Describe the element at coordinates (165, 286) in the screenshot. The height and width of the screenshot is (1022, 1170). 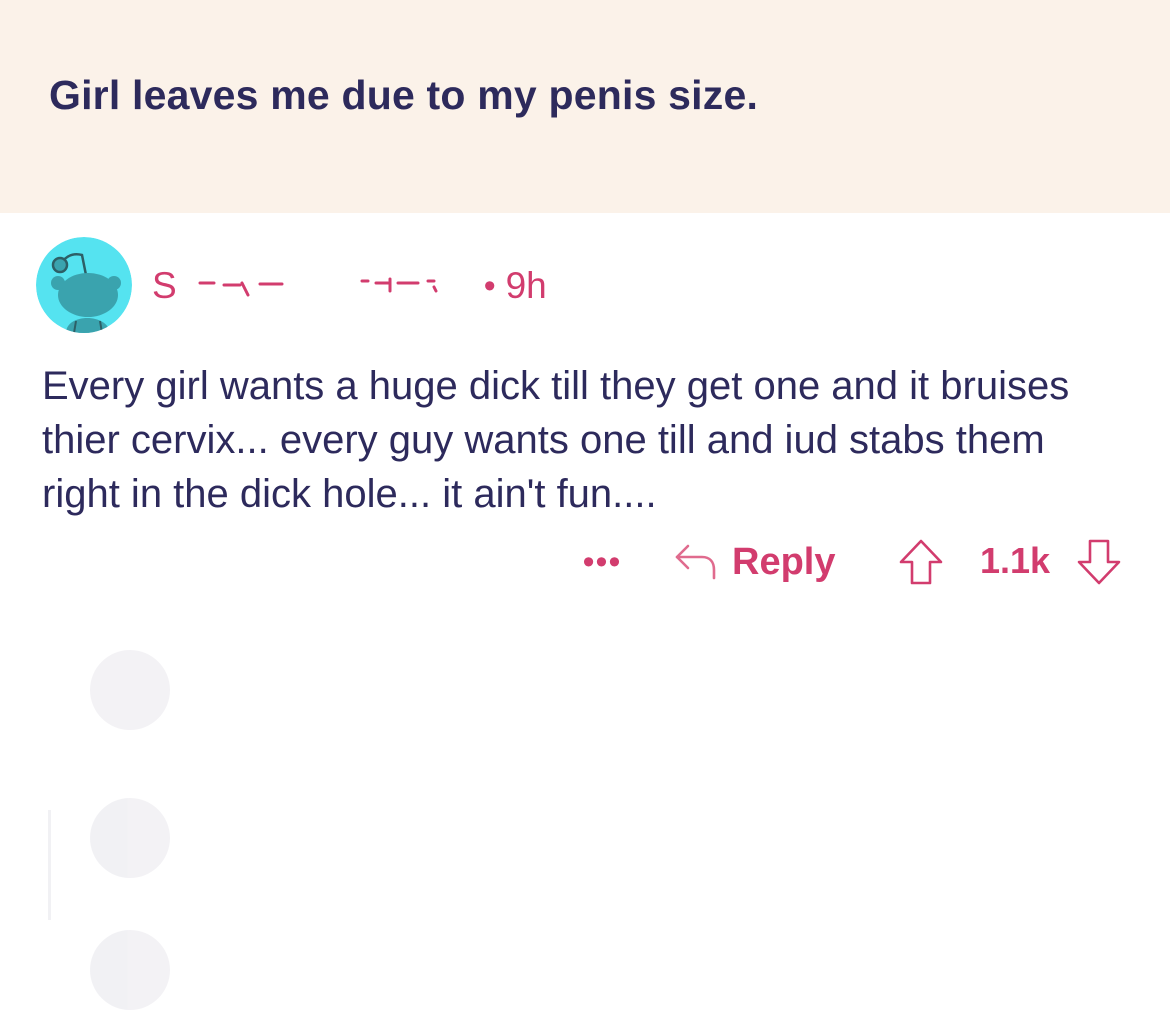
I see `comment-author: S` at that location.